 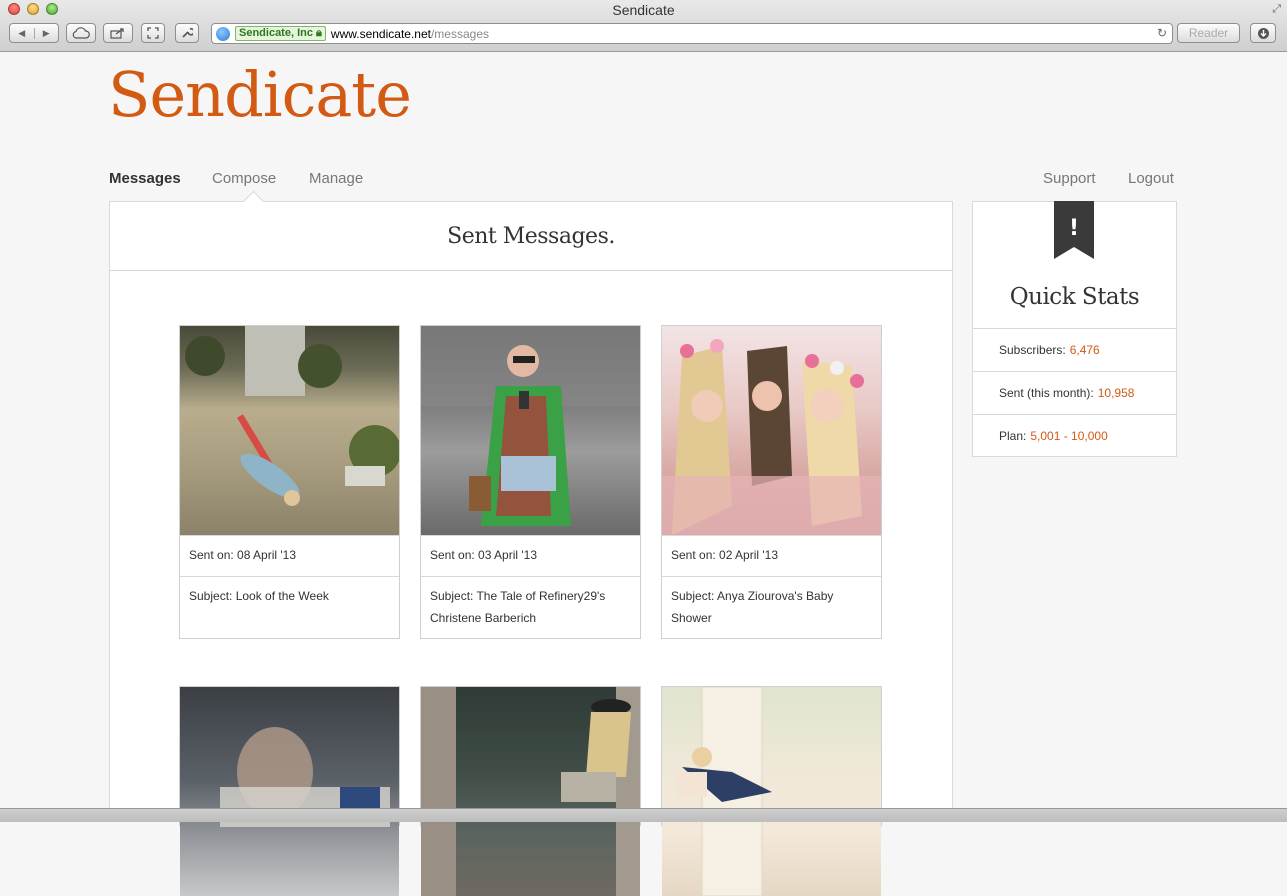 I want to click on reload-icon: ↻, so click(x=1162, y=33).